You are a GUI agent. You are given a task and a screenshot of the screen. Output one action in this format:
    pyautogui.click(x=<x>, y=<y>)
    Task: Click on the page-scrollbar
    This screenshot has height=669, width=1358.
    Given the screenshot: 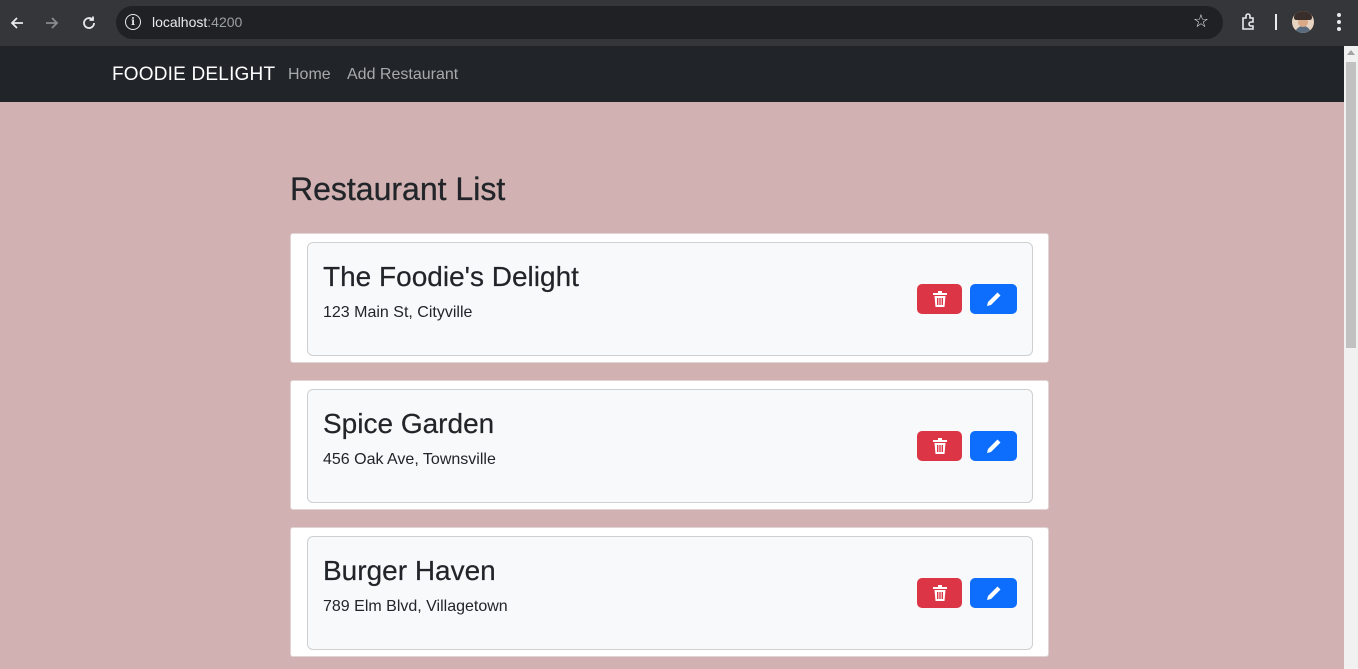 What is the action you would take?
    pyautogui.click(x=1351, y=357)
    